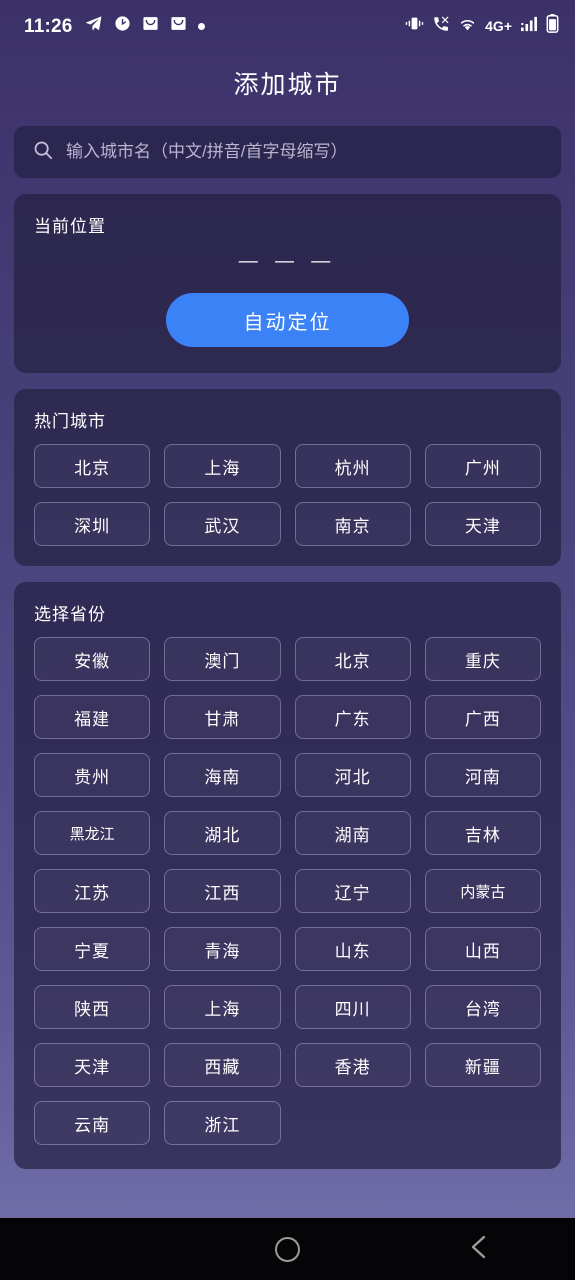  Describe the element at coordinates (482, 659) in the screenshot. I see `province-chip: 重庆` at that location.